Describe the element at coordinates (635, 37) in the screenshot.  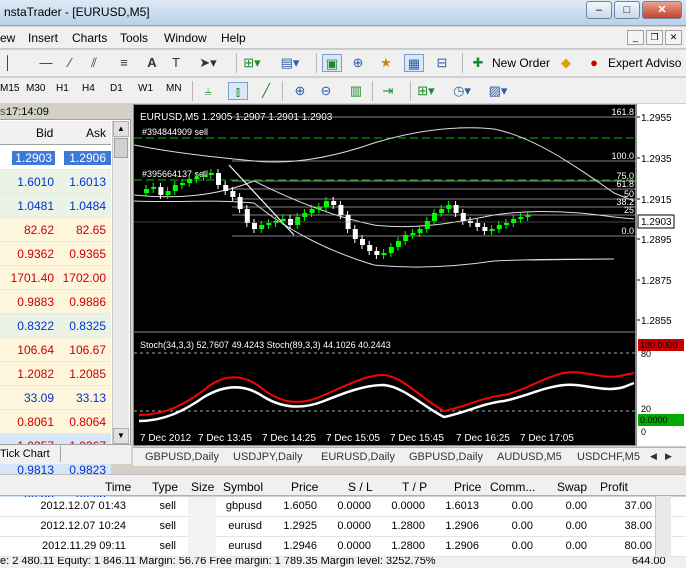
I see `mdi-minimize-button: _` at that location.